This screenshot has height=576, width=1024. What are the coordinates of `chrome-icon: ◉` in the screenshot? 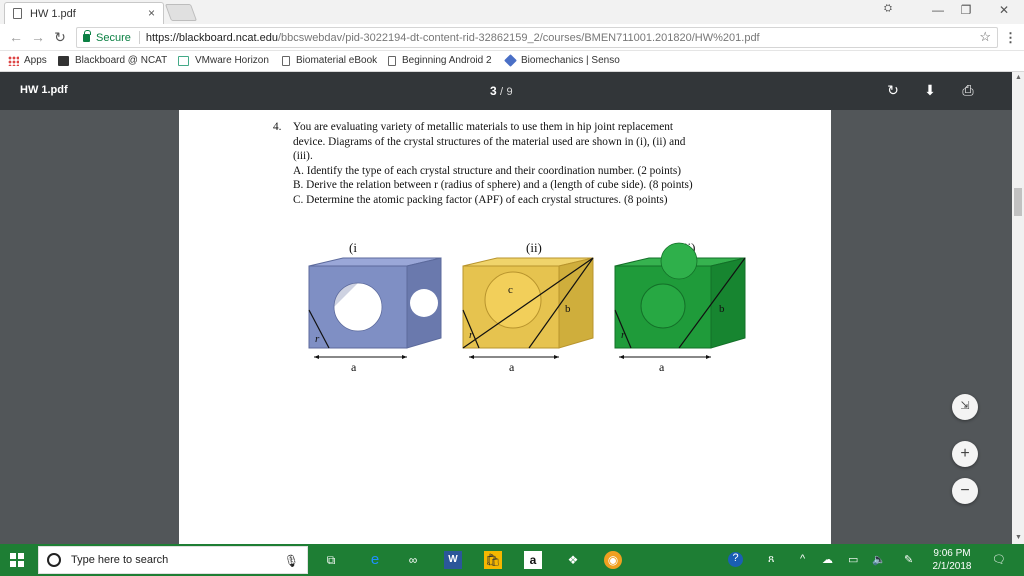 It's located at (613, 560).